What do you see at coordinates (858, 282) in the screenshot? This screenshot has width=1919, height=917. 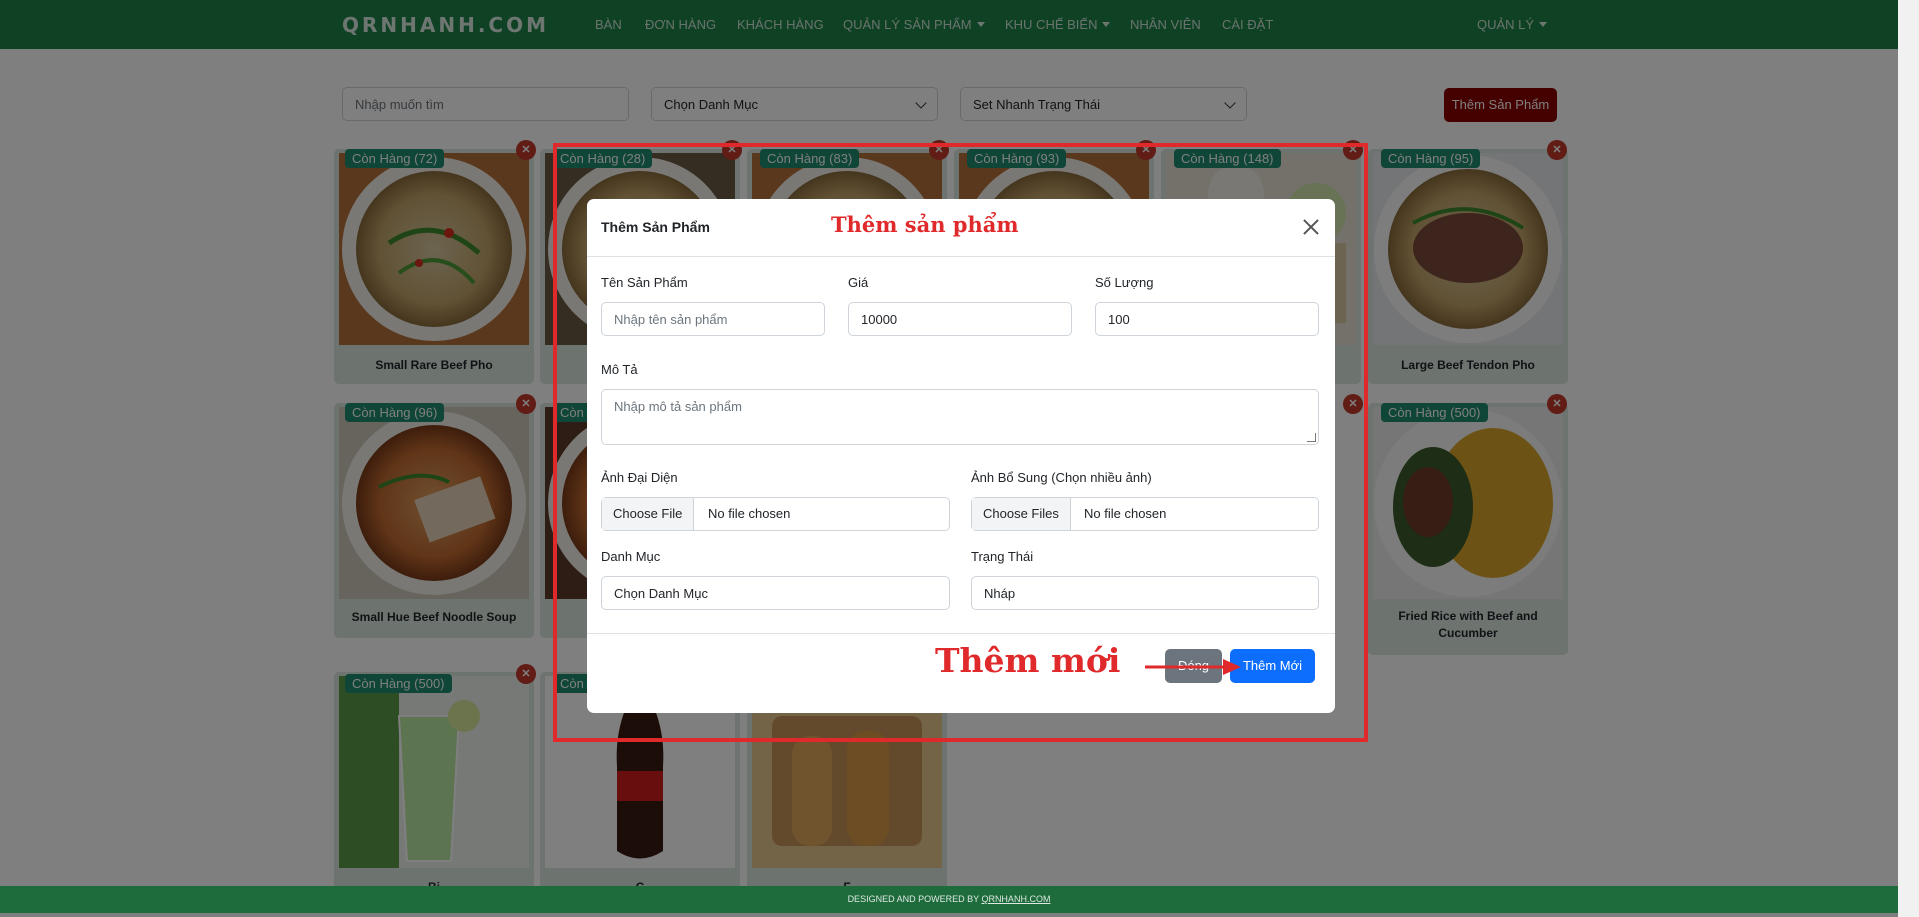 I see `price-label: Giá` at bounding box center [858, 282].